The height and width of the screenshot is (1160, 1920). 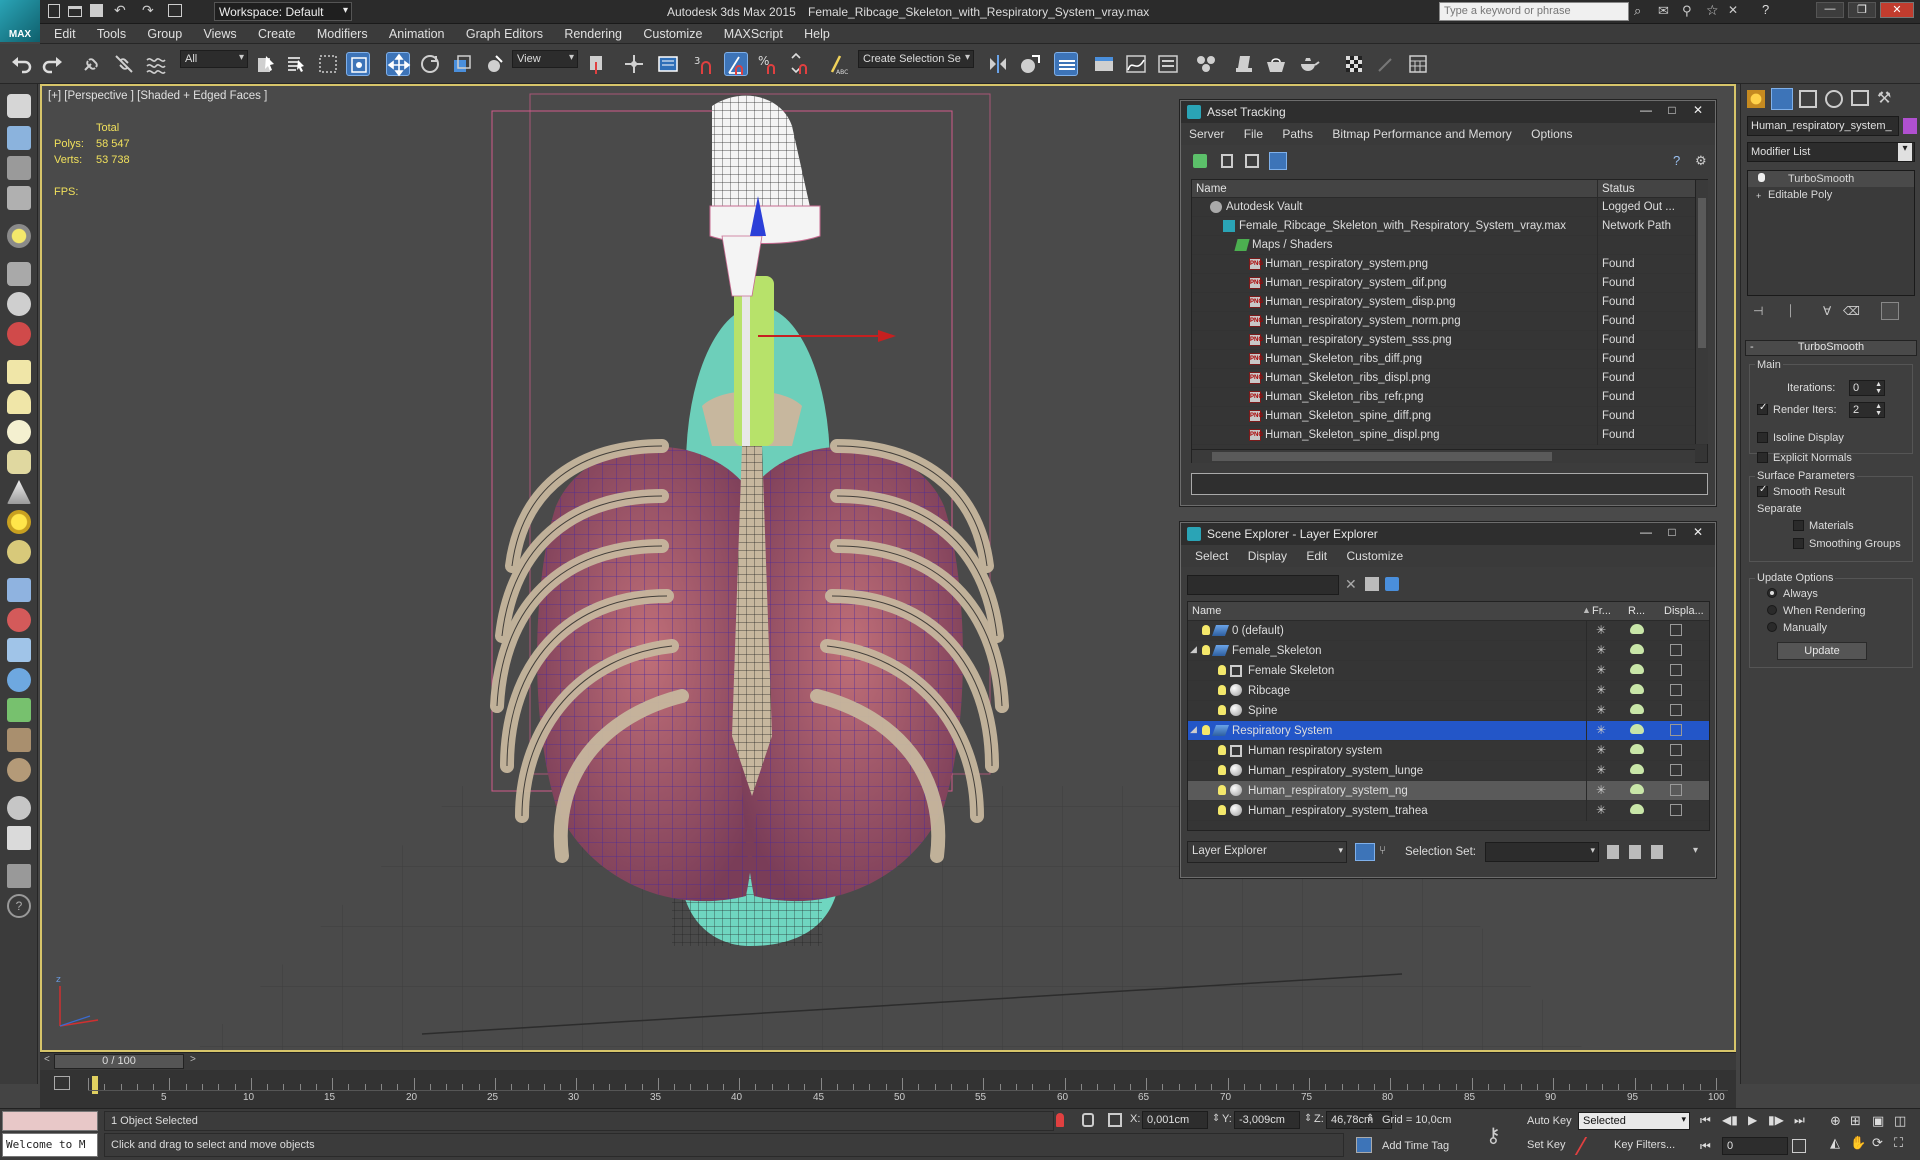 What do you see at coordinates (1449, 264) in the screenshot?
I see `asset-row: PNG Human_respiratory_system.png Found` at bounding box center [1449, 264].